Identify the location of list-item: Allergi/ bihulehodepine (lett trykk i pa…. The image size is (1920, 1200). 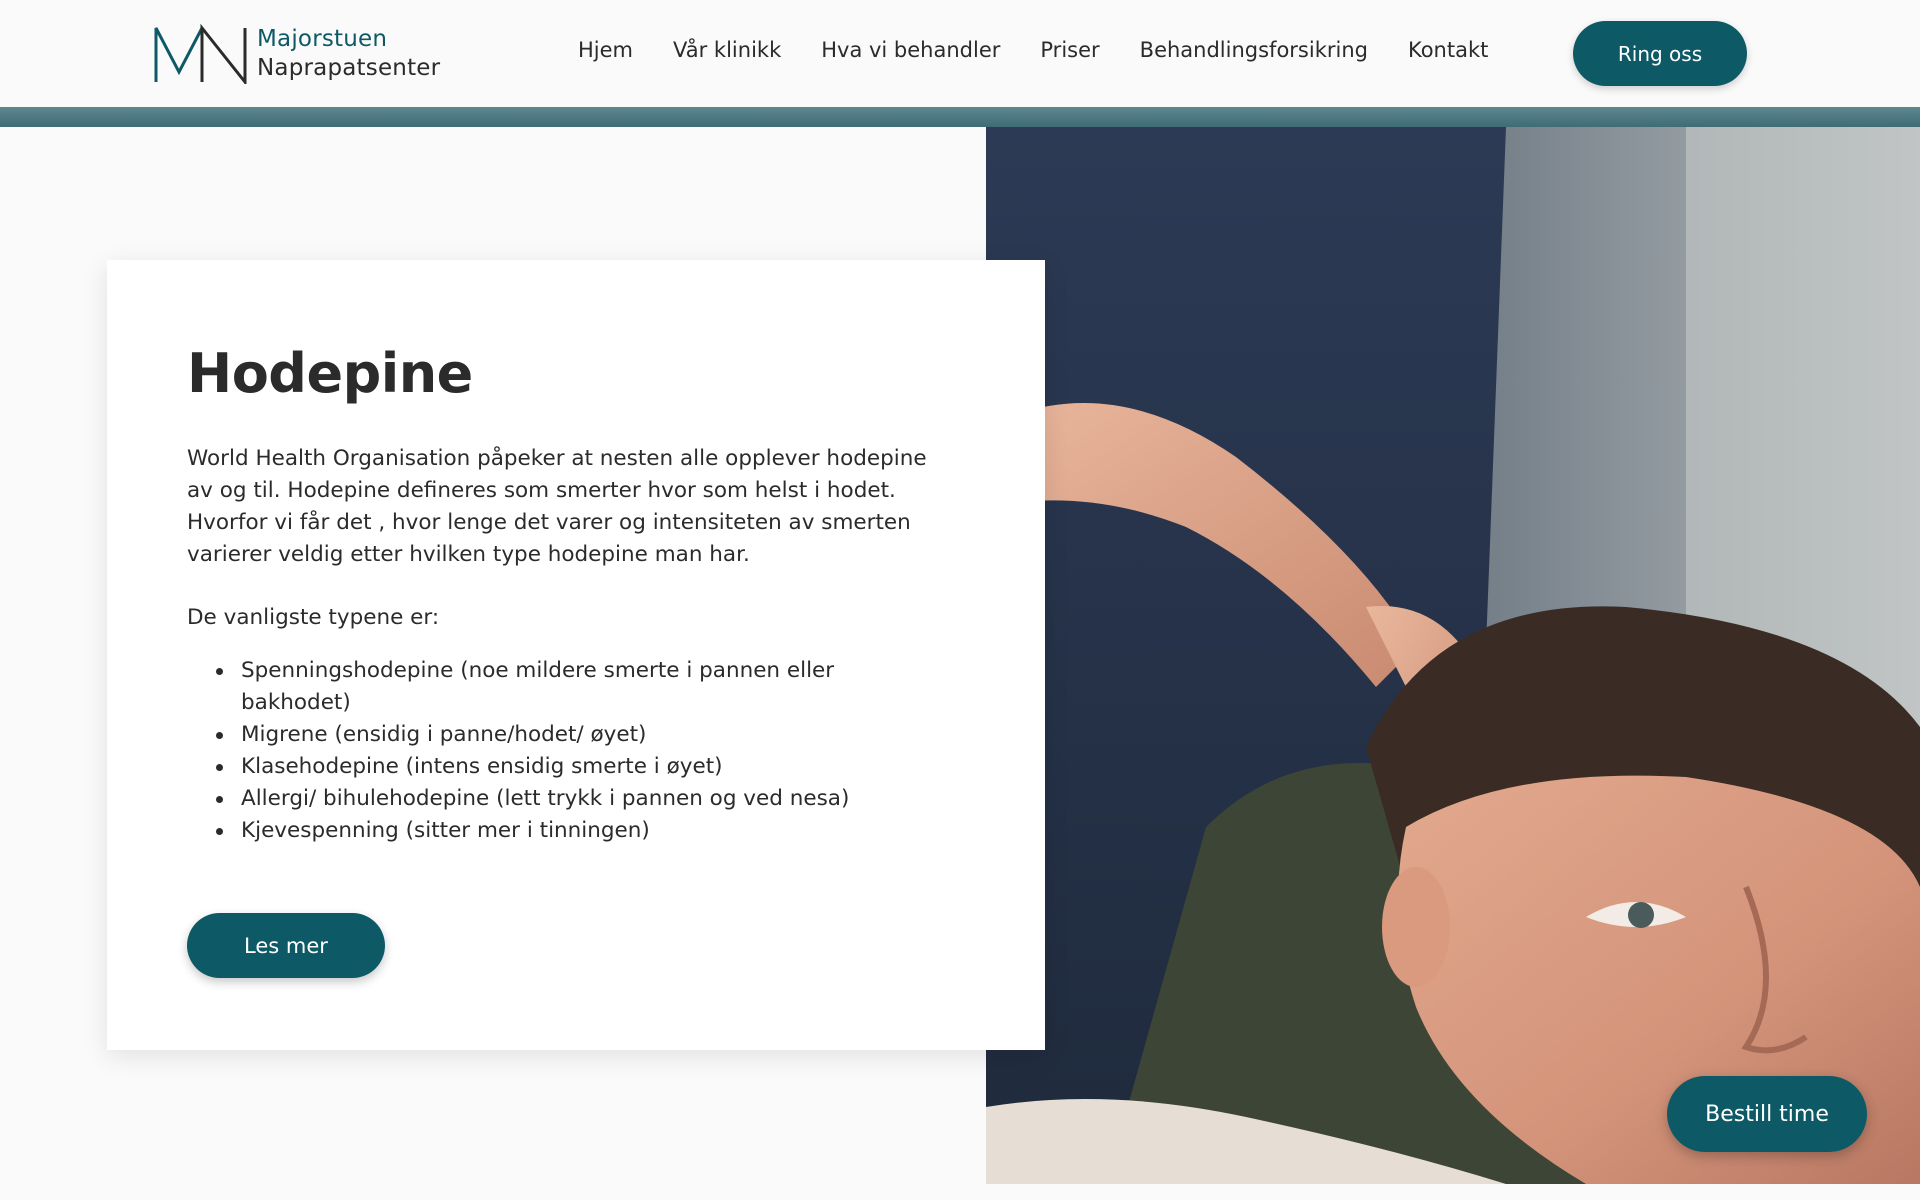
(547, 799).